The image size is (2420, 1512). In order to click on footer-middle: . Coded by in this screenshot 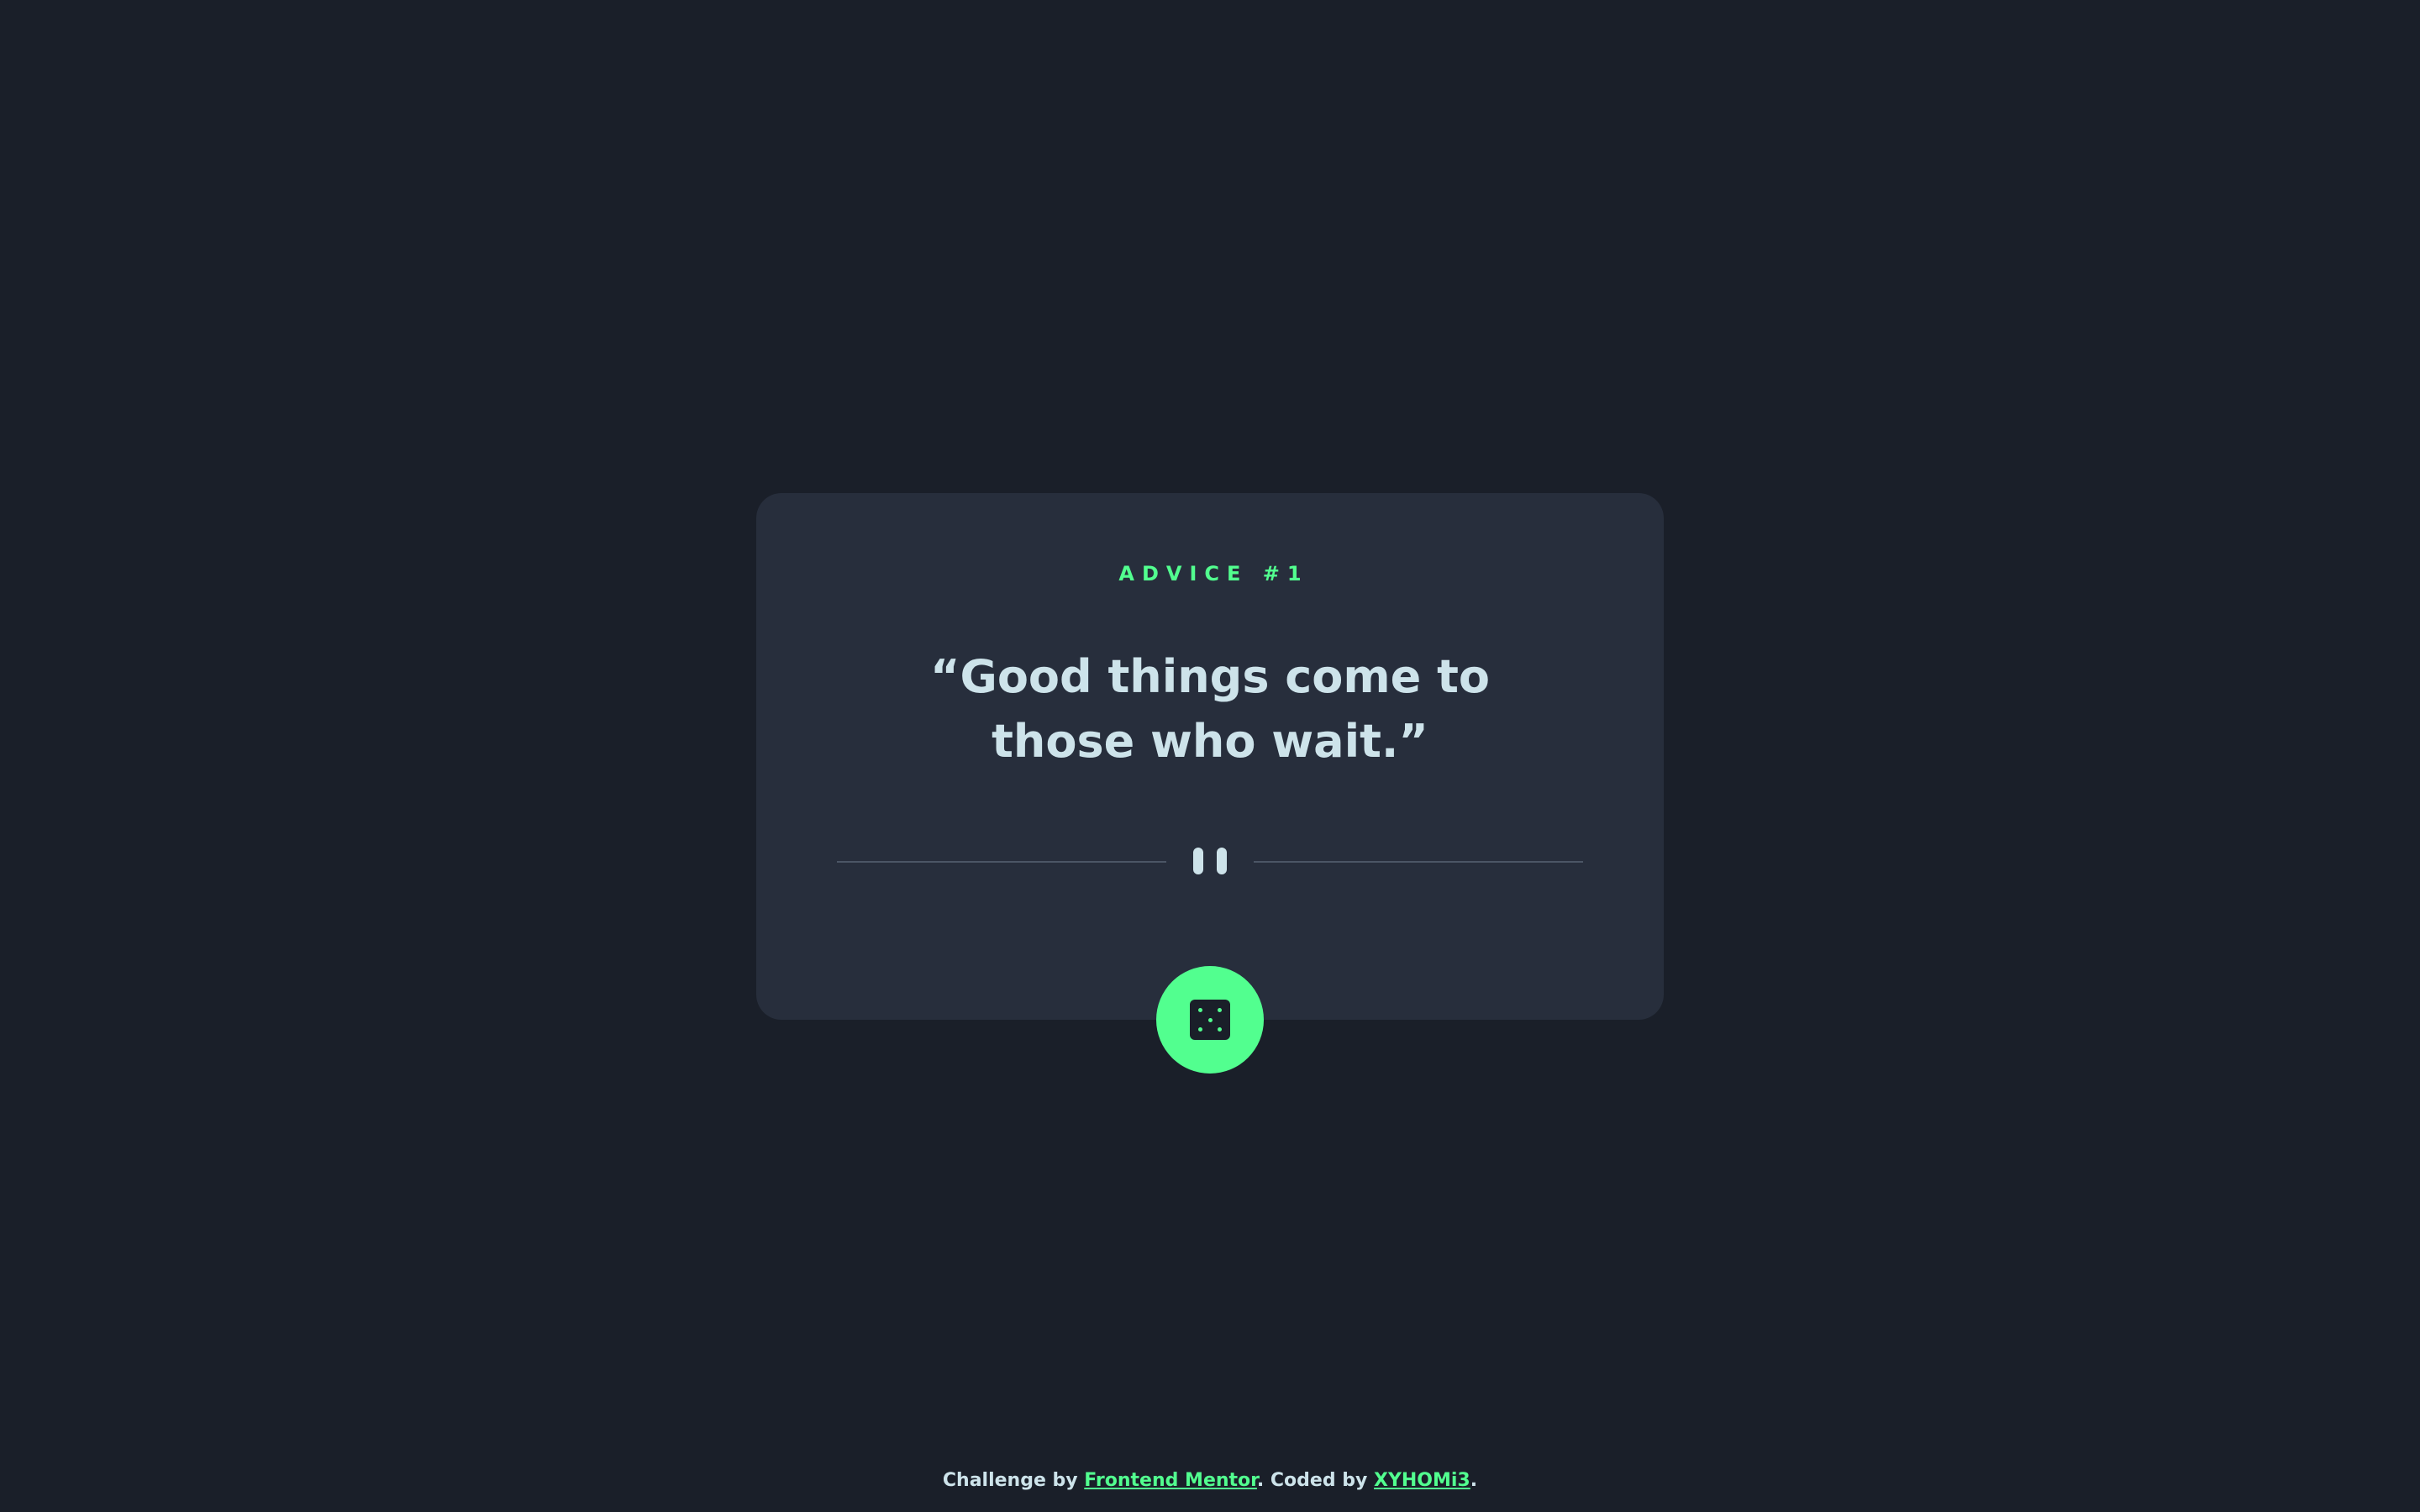, I will do `click(1315, 1480)`.